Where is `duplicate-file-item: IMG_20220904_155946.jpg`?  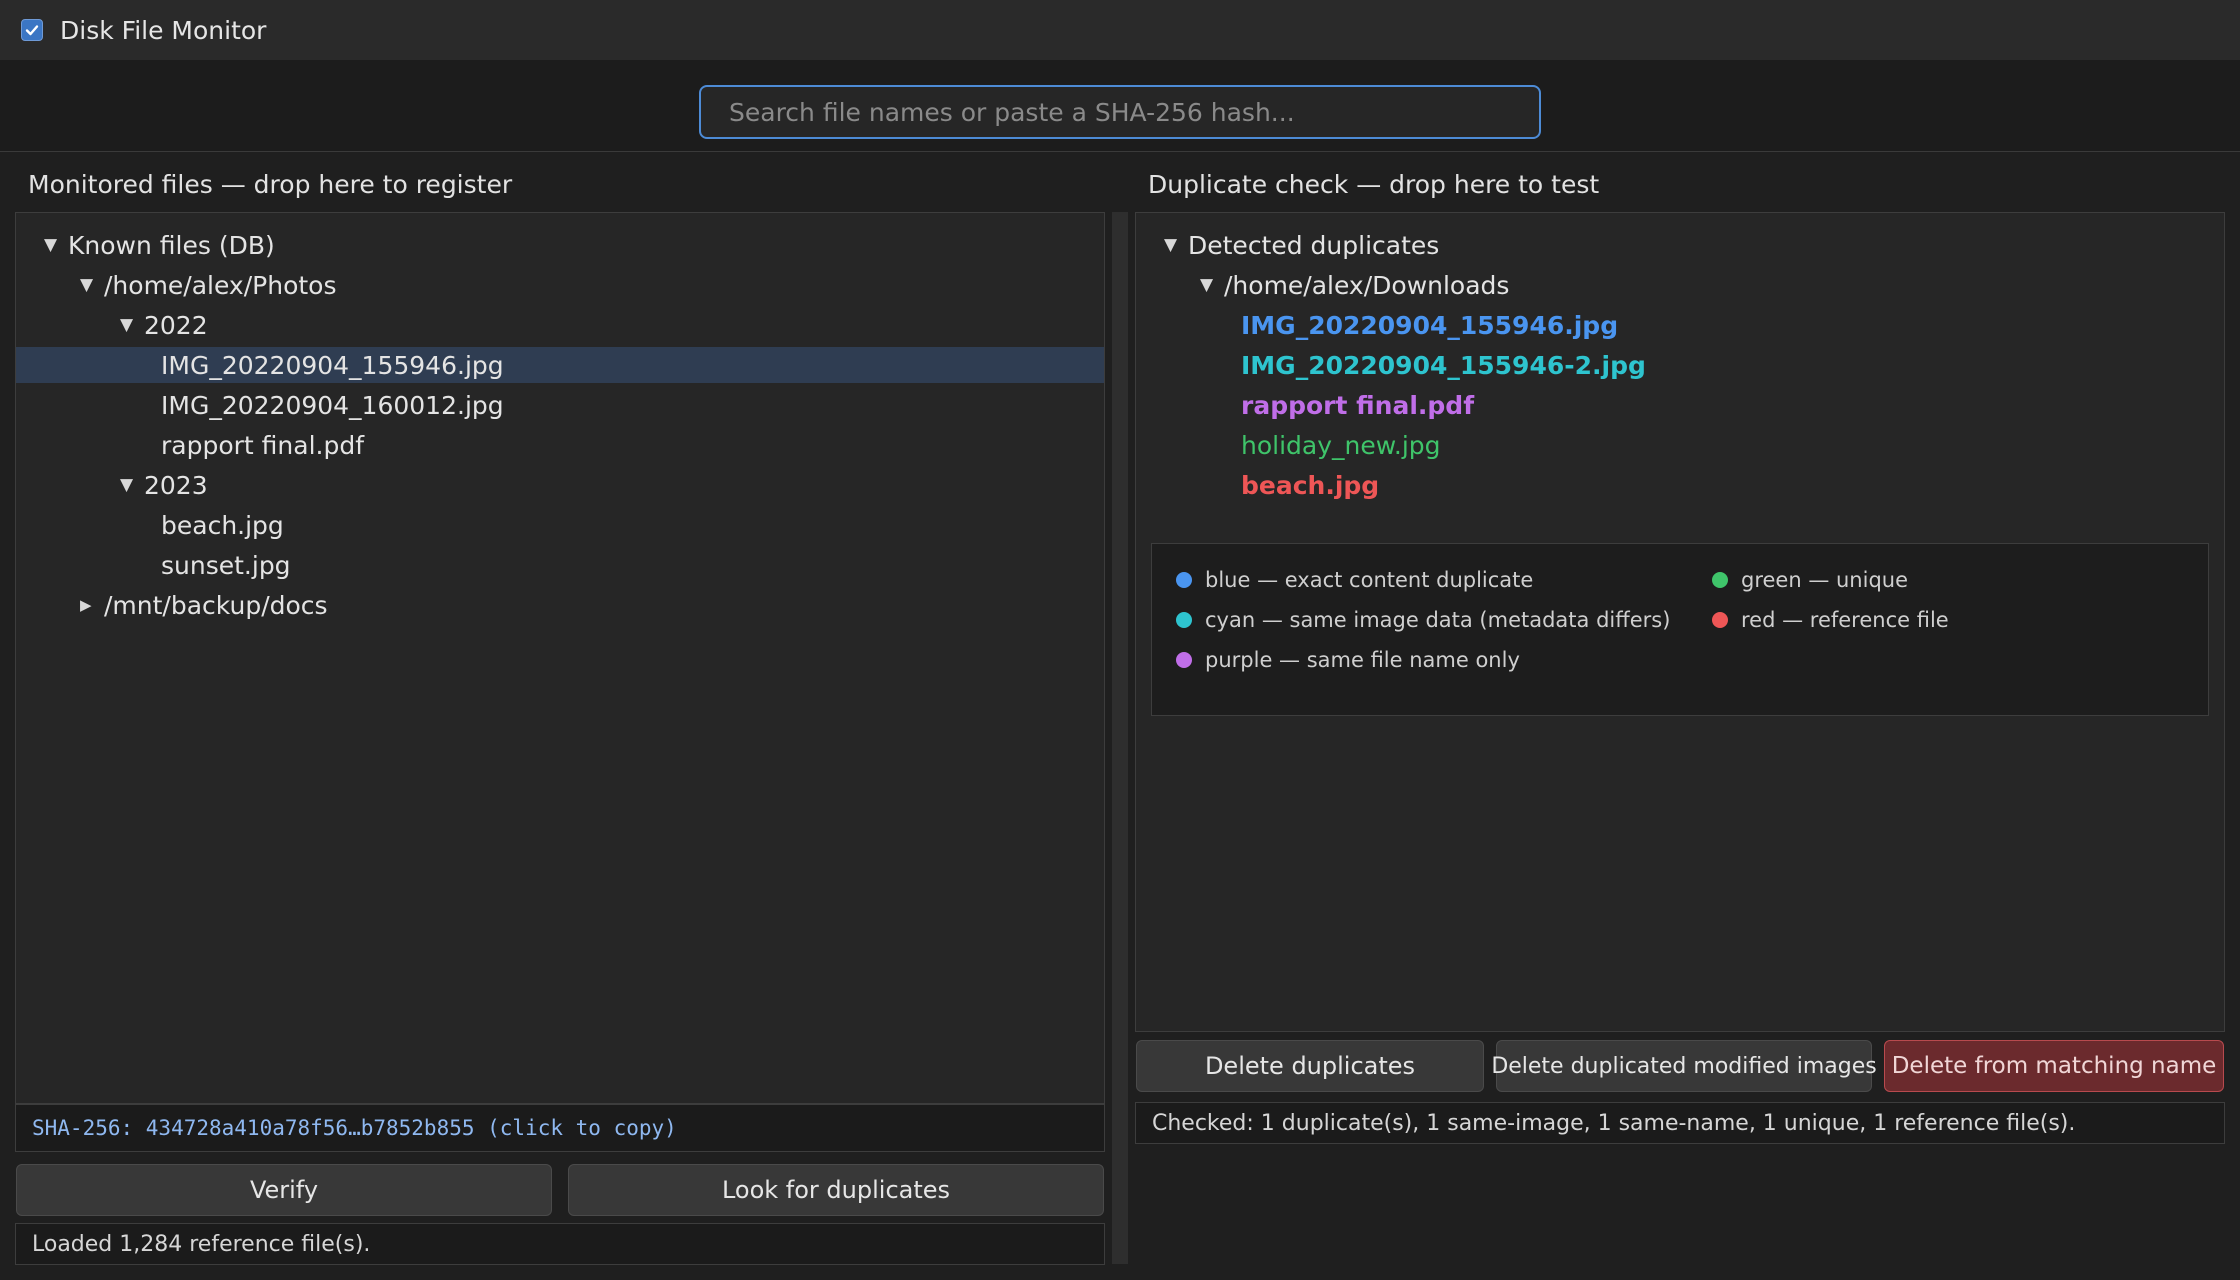
duplicate-file-item: IMG_20220904_155946.jpg is located at coordinates (1680, 325).